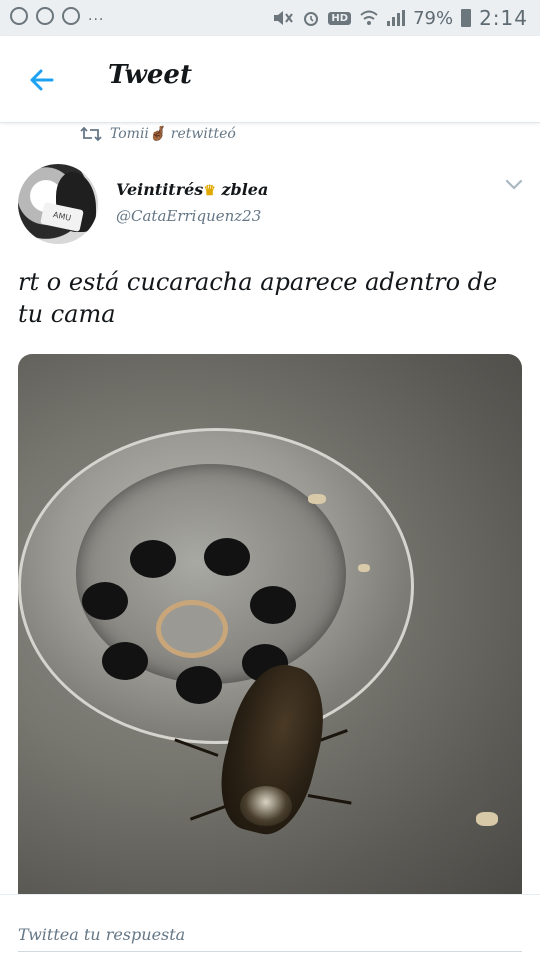 Image resolution: width=540 pixels, height=961 pixels. Describe the element at coordinates (245, 189) in the screenshot. I see `display-name-suffix: zblea` at that location.